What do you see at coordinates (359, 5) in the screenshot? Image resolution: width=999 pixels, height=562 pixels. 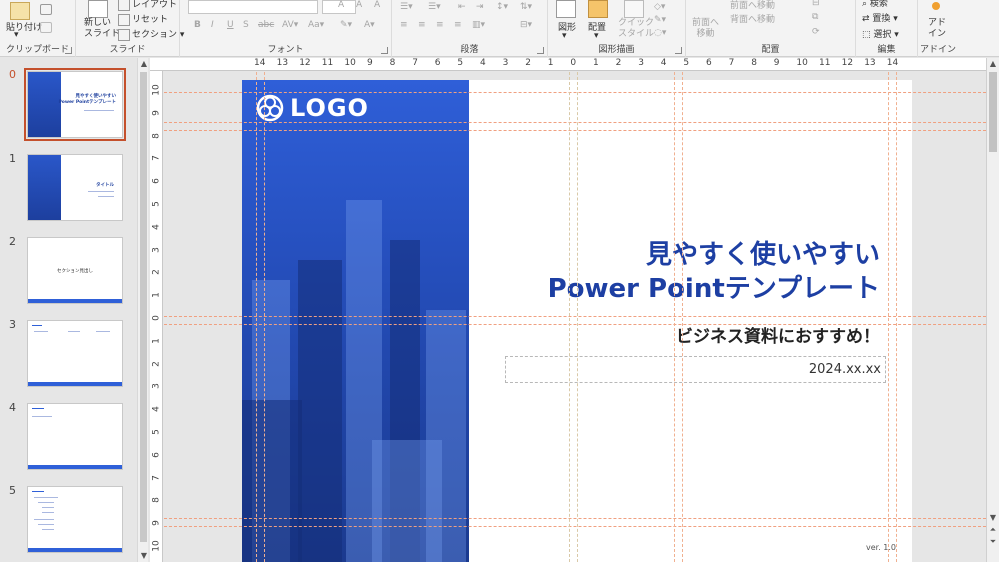 I see `shrink-font-icon: A` at bounding box center [359, 5].